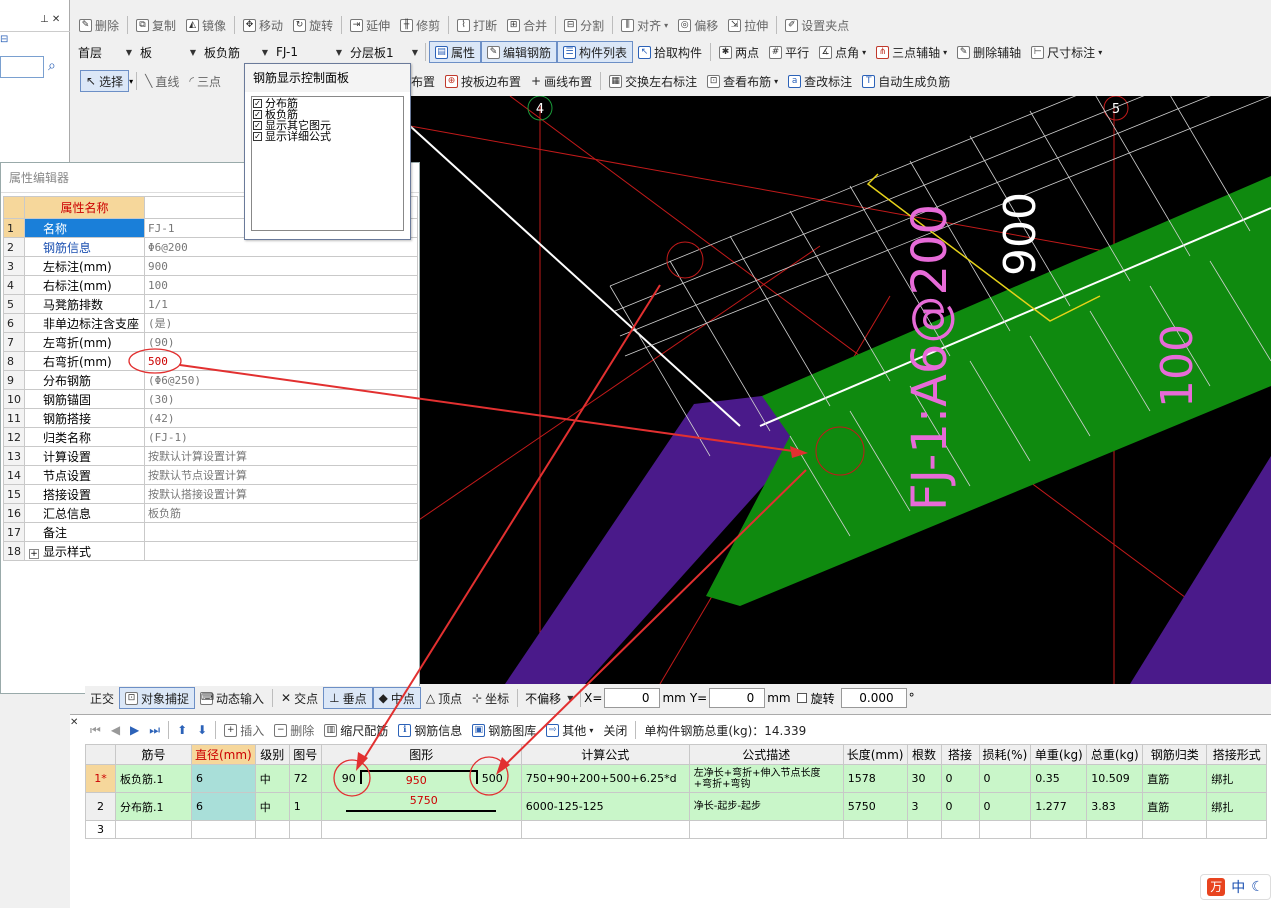  I want to click on column-header: 根数, so click(924, 754).